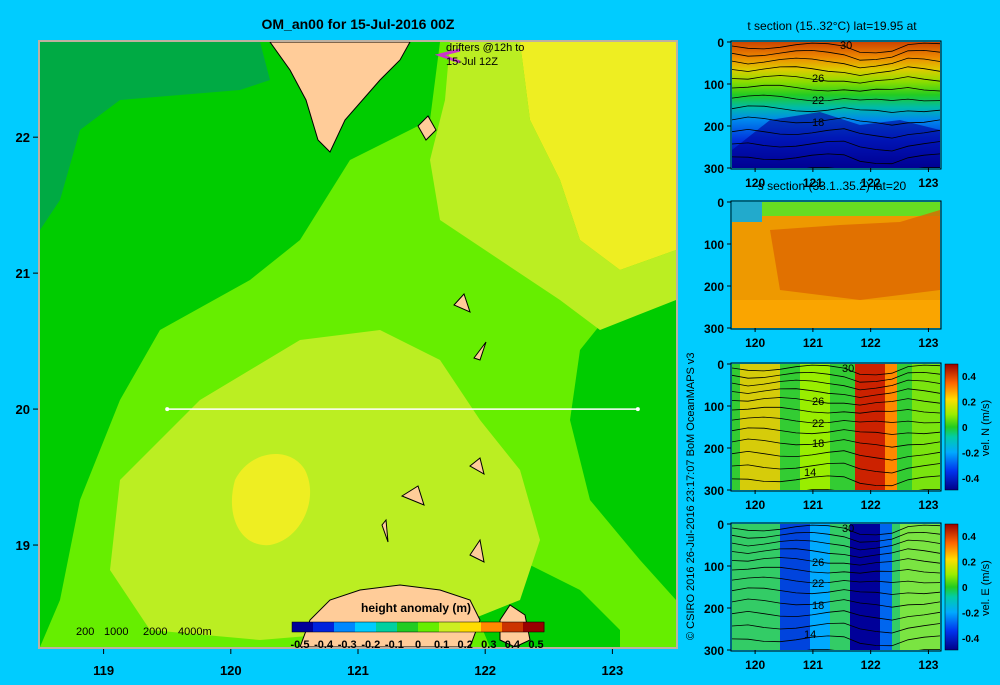 The width and height of the screenshot is (1000, 685). What do you see at coordinates (513, 645) in the screenshot?
I see `map-colorbar-tick-label: 0.4` at bounding box center [513, 645].